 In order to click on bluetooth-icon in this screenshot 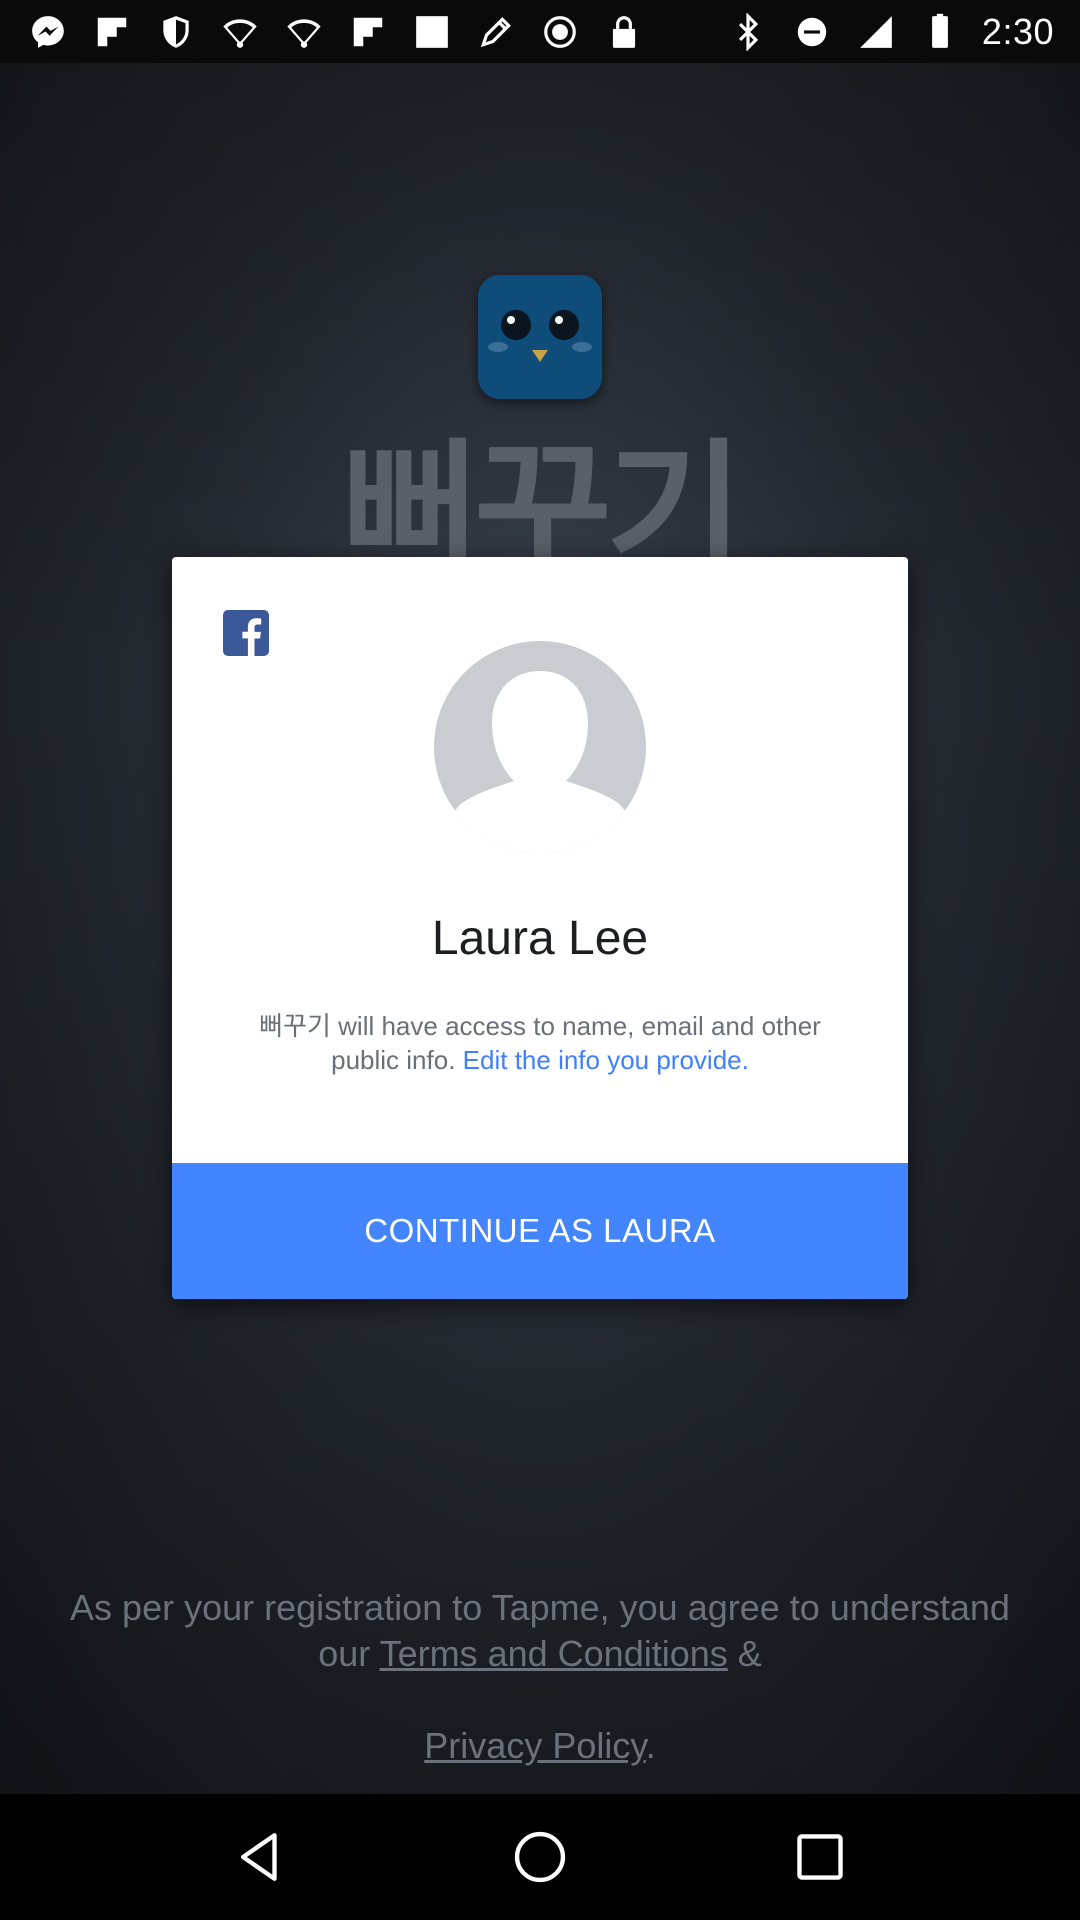, I will do `click(748, 32)`.